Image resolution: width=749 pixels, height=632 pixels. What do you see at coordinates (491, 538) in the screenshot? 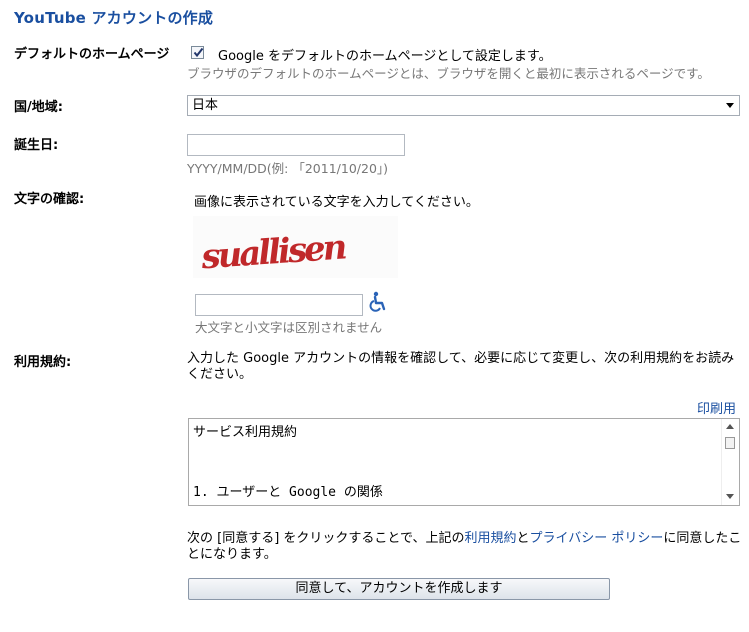
I see `terms-link: 利用規約` at bounding box center [491, 538].